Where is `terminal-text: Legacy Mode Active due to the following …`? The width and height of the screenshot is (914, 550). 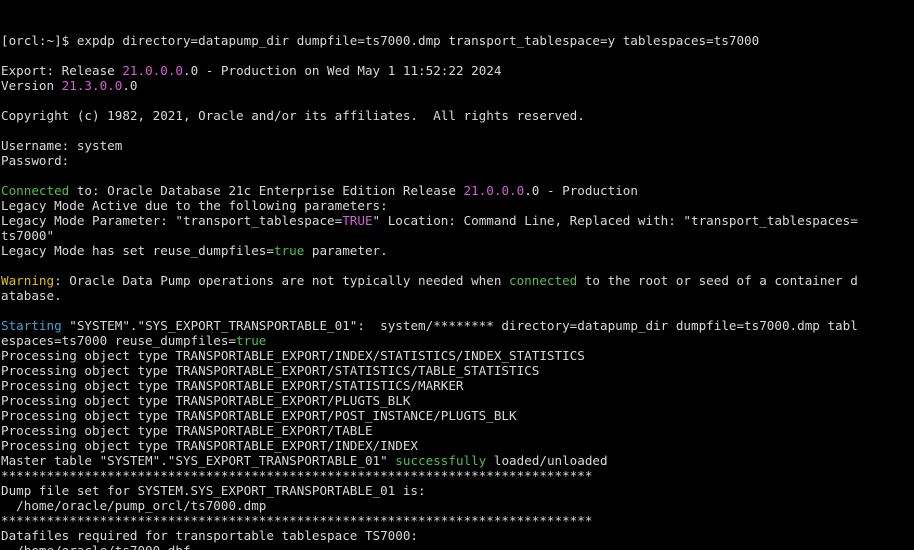
terminal-text: Legacy Mode Active due to the following … is located at coordinates (194, 205).